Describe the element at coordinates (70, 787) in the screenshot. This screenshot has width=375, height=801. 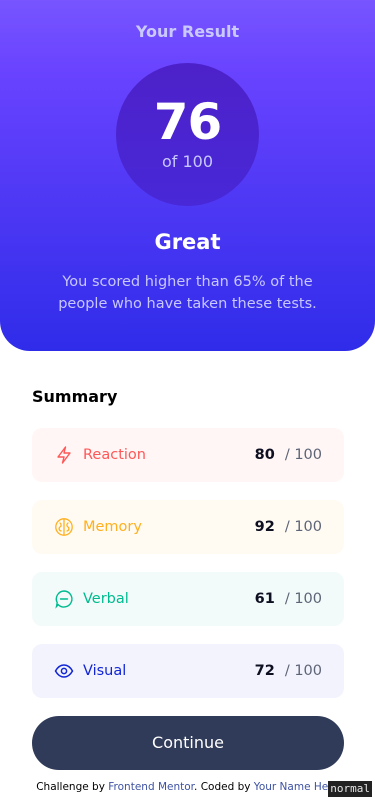
I see `attribution-prefix: Challenge by` at that location.